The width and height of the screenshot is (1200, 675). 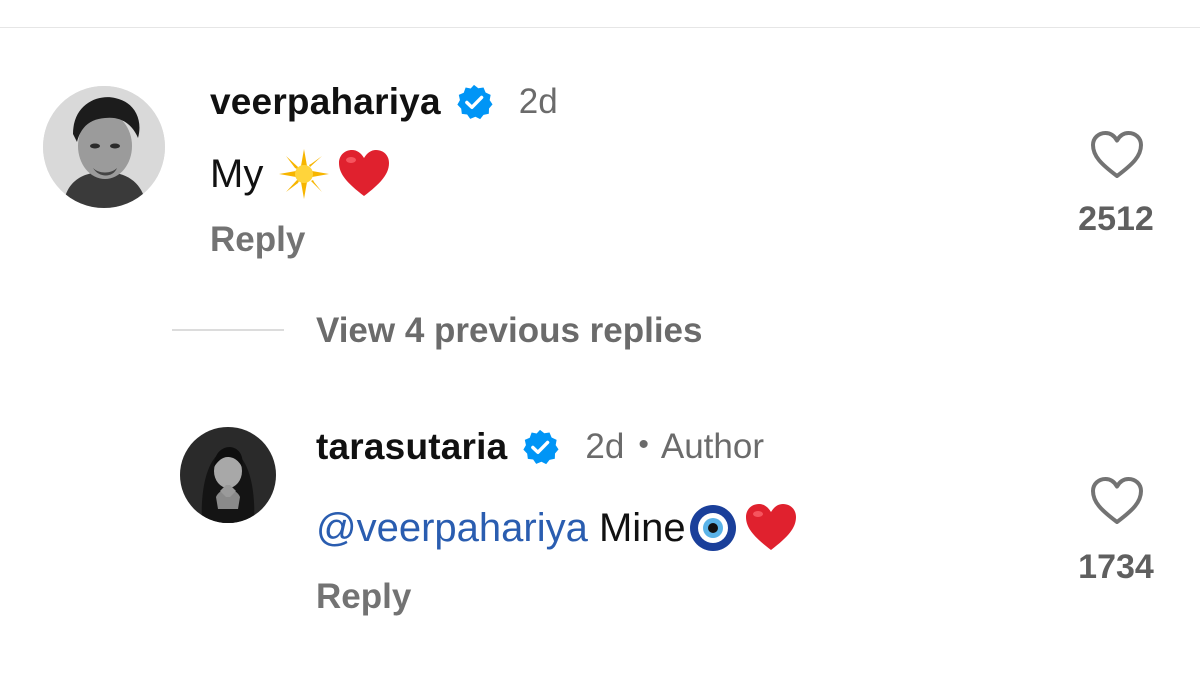 I want to click on comment-header: veerpahariya 2d, so click(x=384, y=102).